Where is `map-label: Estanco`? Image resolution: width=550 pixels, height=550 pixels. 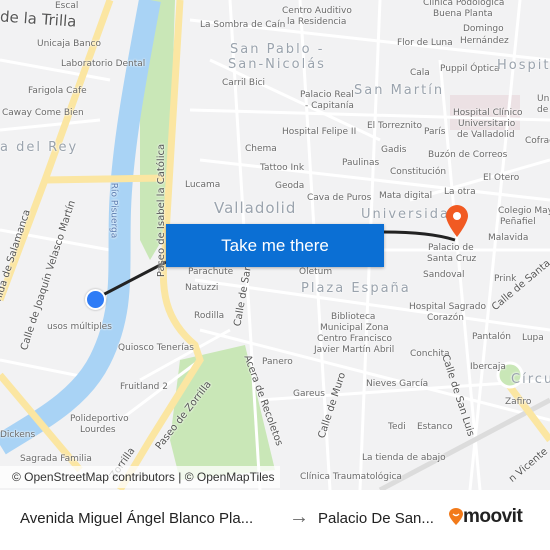 map-label: Estanco is located at coordinates (435, 427).